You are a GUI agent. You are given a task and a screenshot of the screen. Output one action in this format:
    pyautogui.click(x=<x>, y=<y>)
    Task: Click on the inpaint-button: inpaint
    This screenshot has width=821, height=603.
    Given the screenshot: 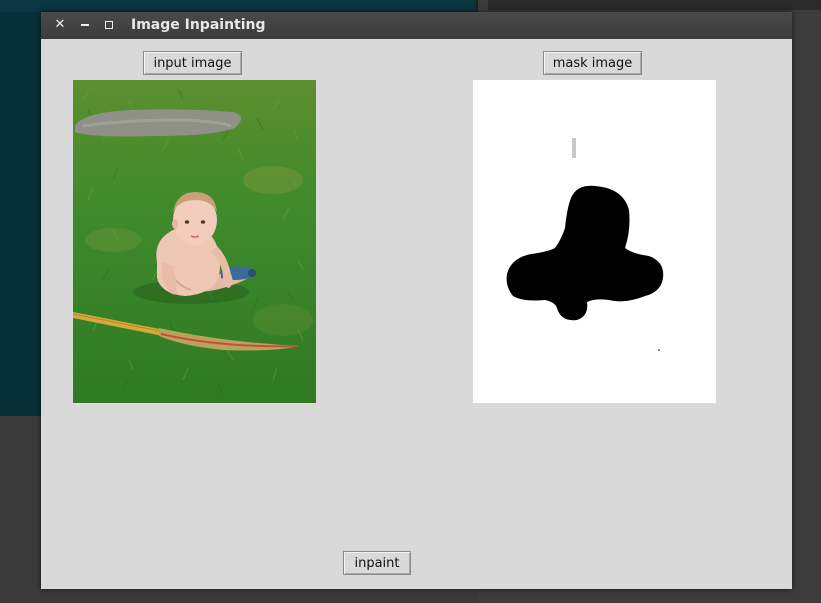 What is the action you would take?
    pyautogui.click(x=377, y=563)
    